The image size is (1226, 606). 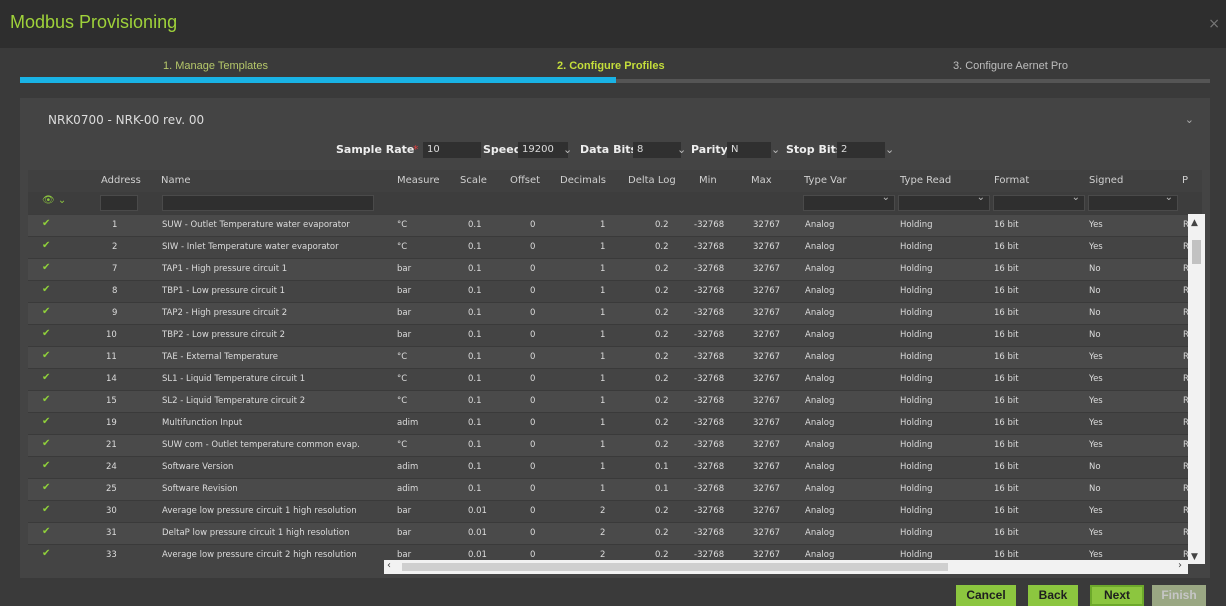 What do you see at coordinates (1011, 180) in the screenshot?
I see `column-header-format: Format` at bounding box center [1011, 180].